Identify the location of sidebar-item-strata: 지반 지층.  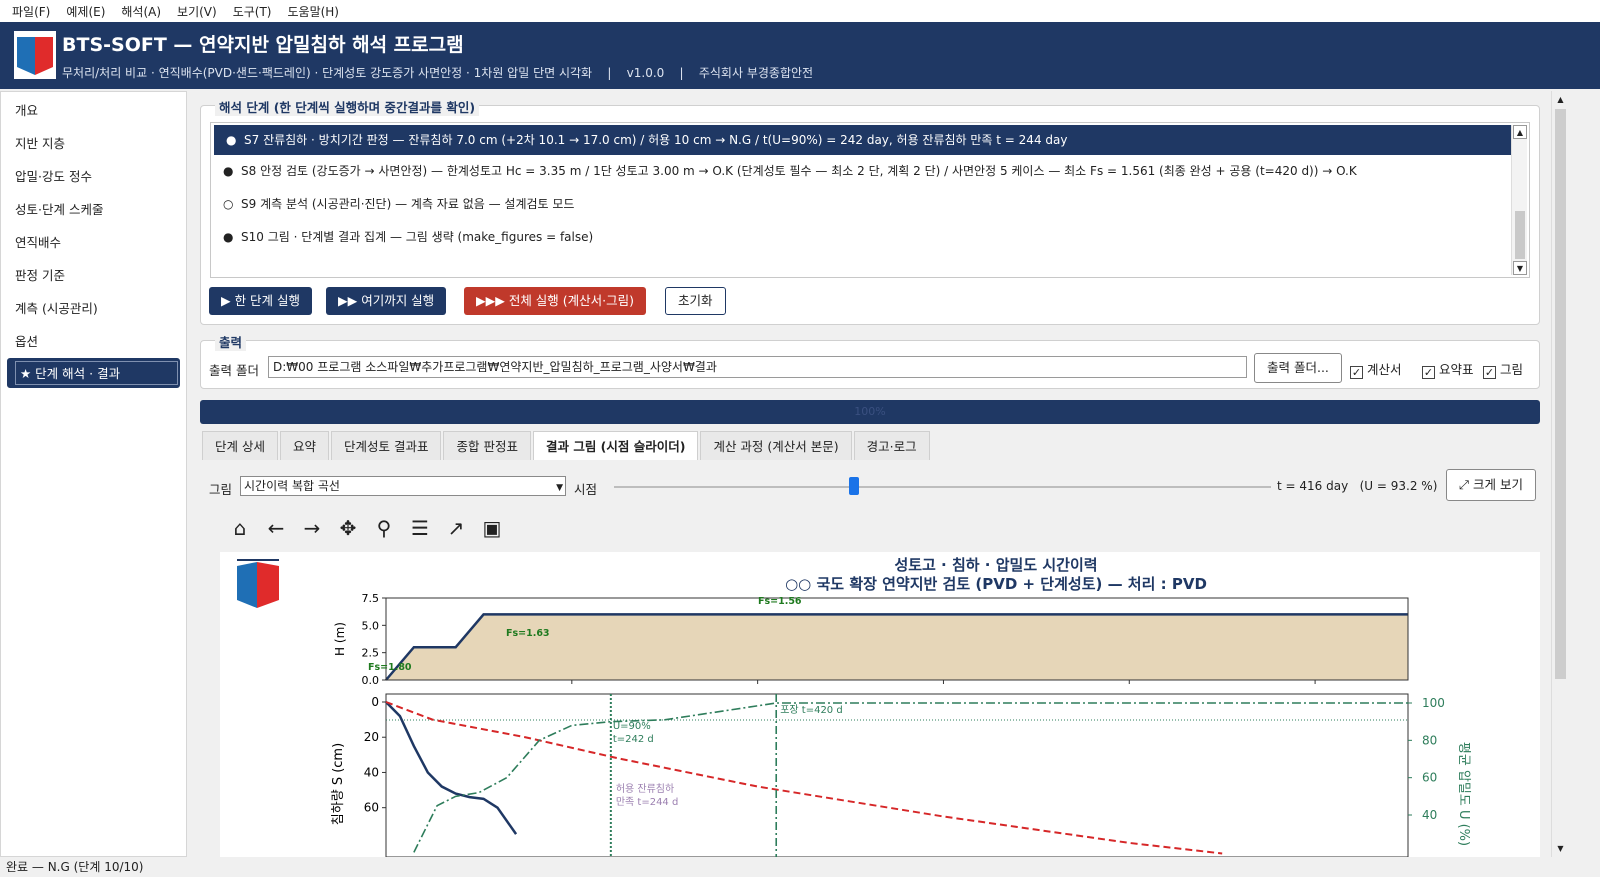
(93, 143).